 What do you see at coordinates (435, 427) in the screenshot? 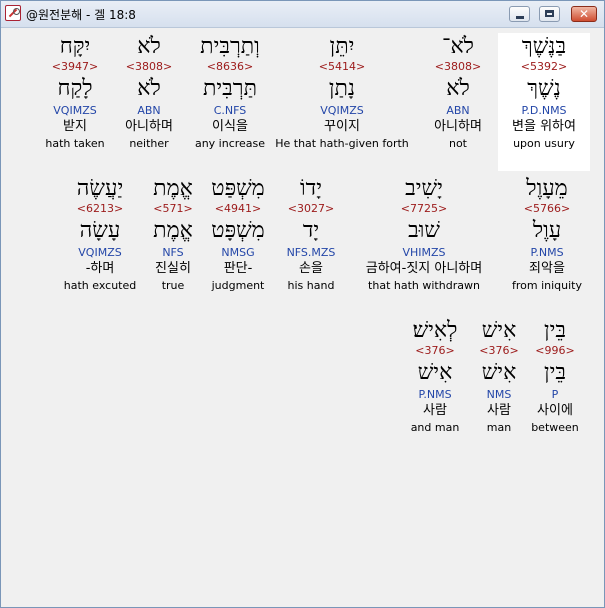
I see `english-gloss: and man` at bounding box center [435, 427].